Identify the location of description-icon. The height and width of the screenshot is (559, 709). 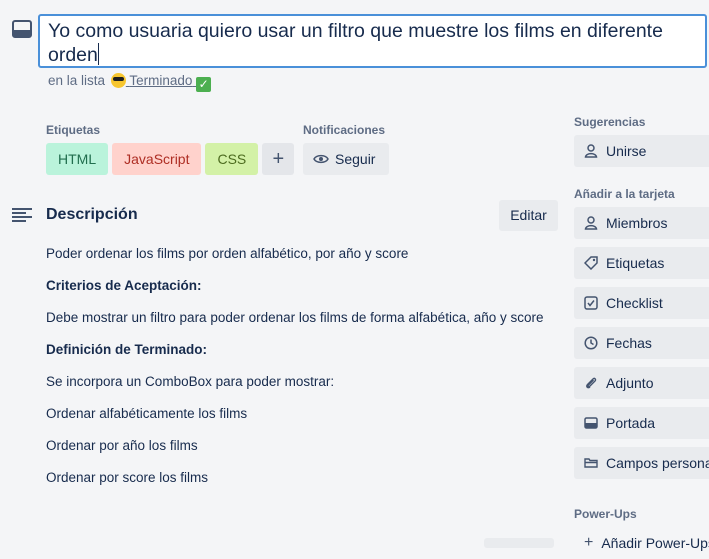
(22, 215).